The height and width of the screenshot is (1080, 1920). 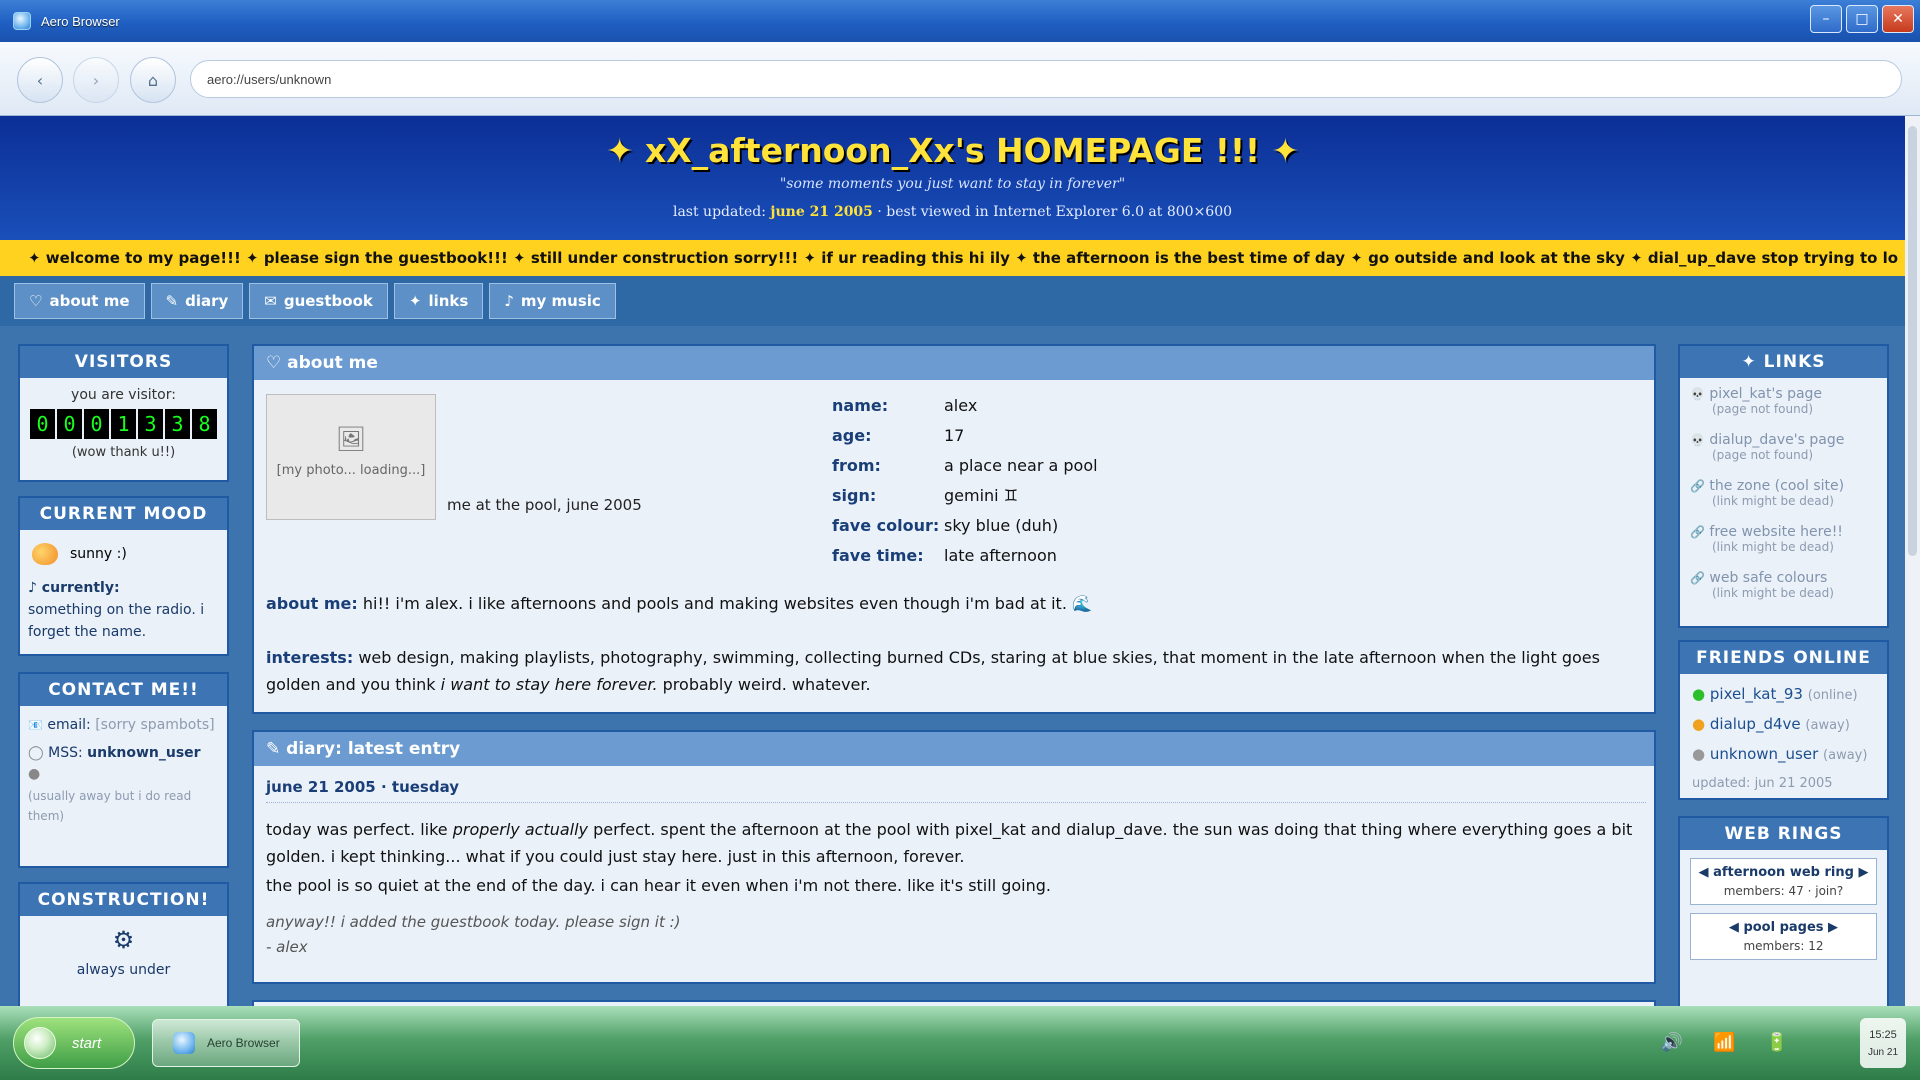 I want to click on link-item: free website here!!, so click(x=1776, y=532).